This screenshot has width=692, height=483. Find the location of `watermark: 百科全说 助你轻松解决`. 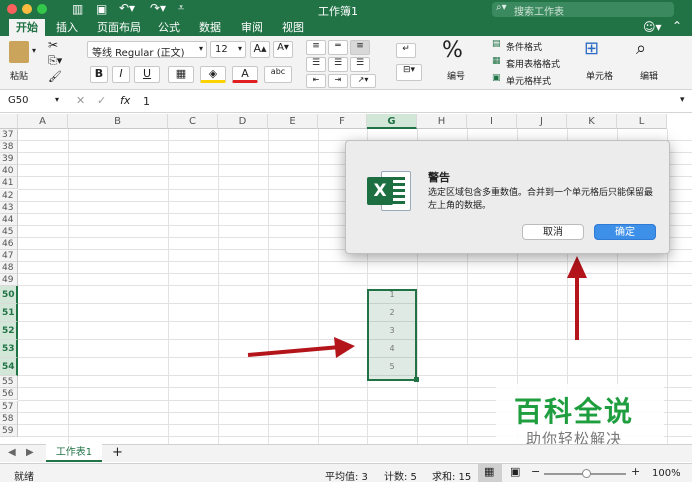

watermark: 百科全说 助你轻松解决 is located at coordinates (580, 416).